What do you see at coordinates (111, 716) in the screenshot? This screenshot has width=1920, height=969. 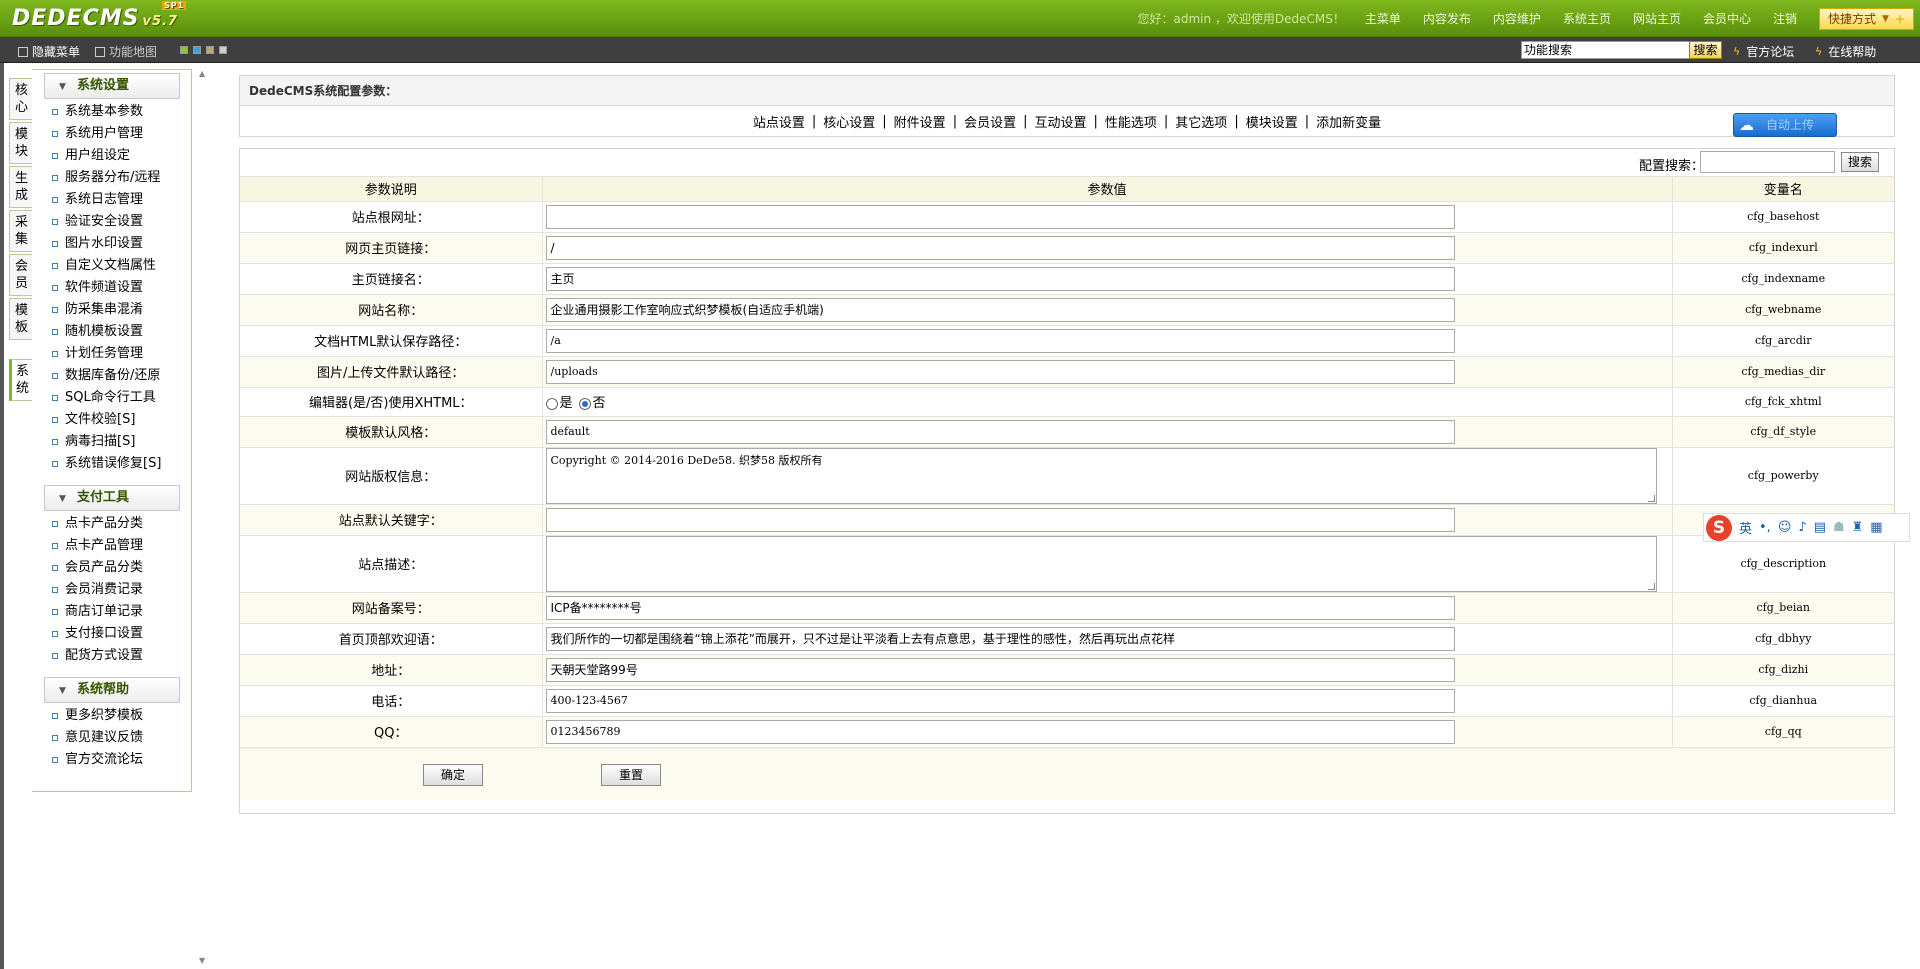 I see `menu-item: 更多织梦模板` at bounding box center [111, 716].